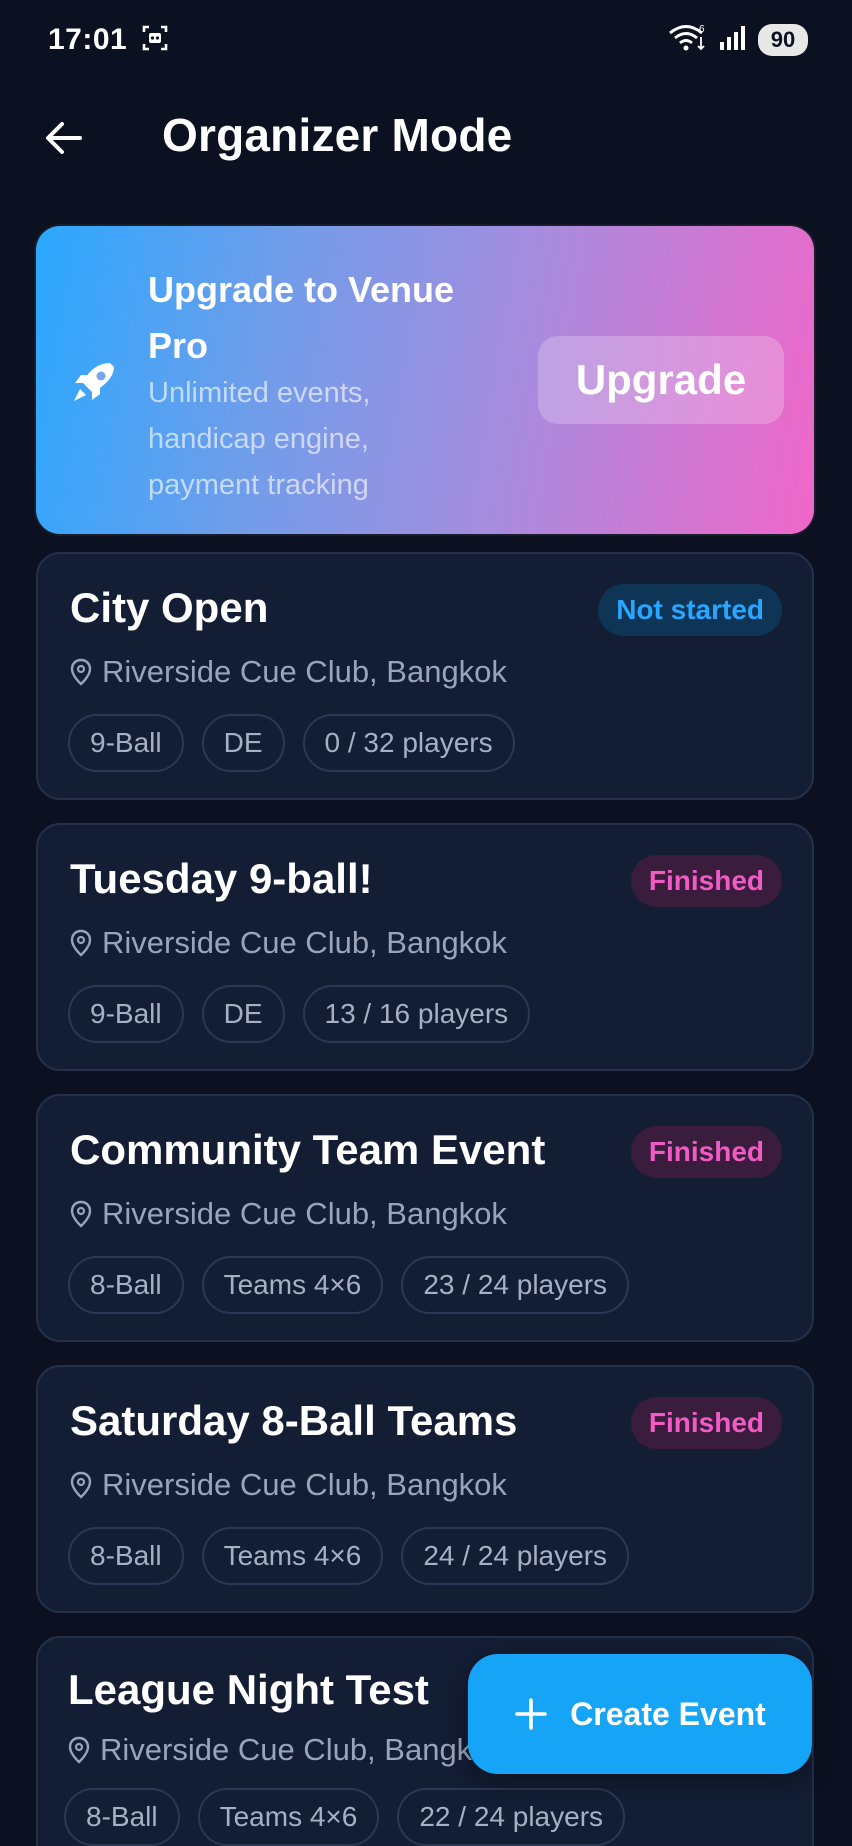  I want to click on page-title: Organizer Mode, so click(337, 135).